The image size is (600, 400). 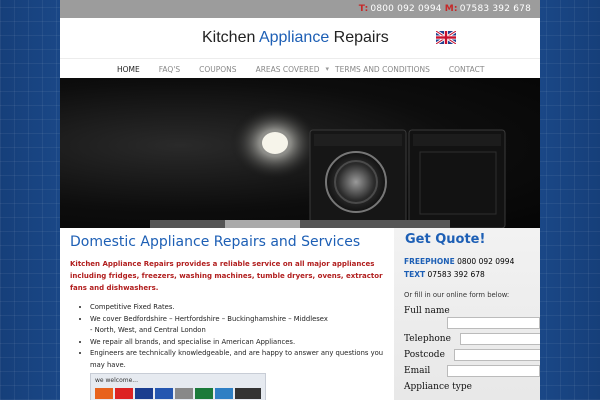 I want to click on discover-icon, so click(x=184, y=393).